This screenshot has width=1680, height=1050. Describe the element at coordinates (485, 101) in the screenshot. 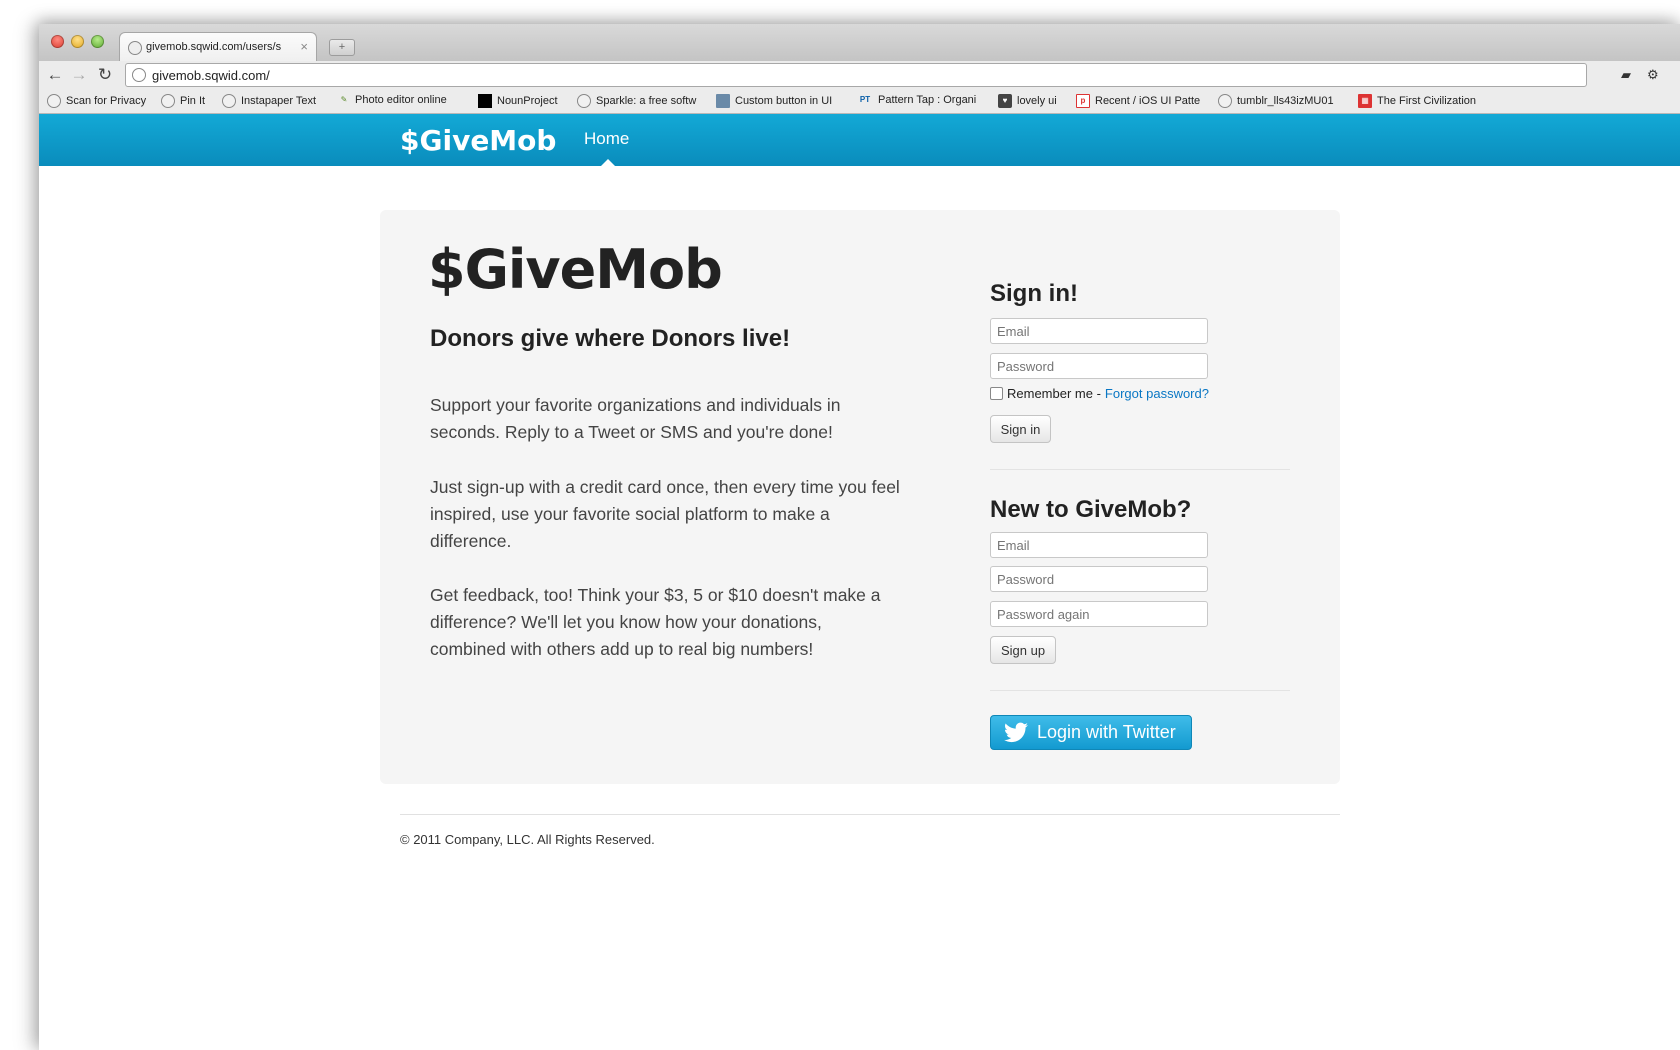

I see `square-icon` at that location.